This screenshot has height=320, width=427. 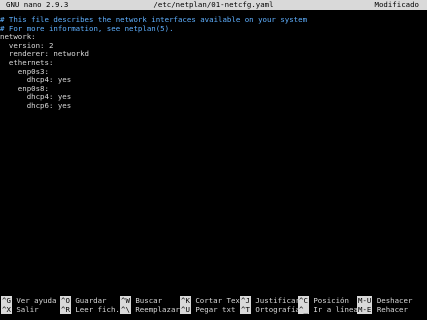 I want to click on shortcut-key: ^_, so click(x=303, y=309).